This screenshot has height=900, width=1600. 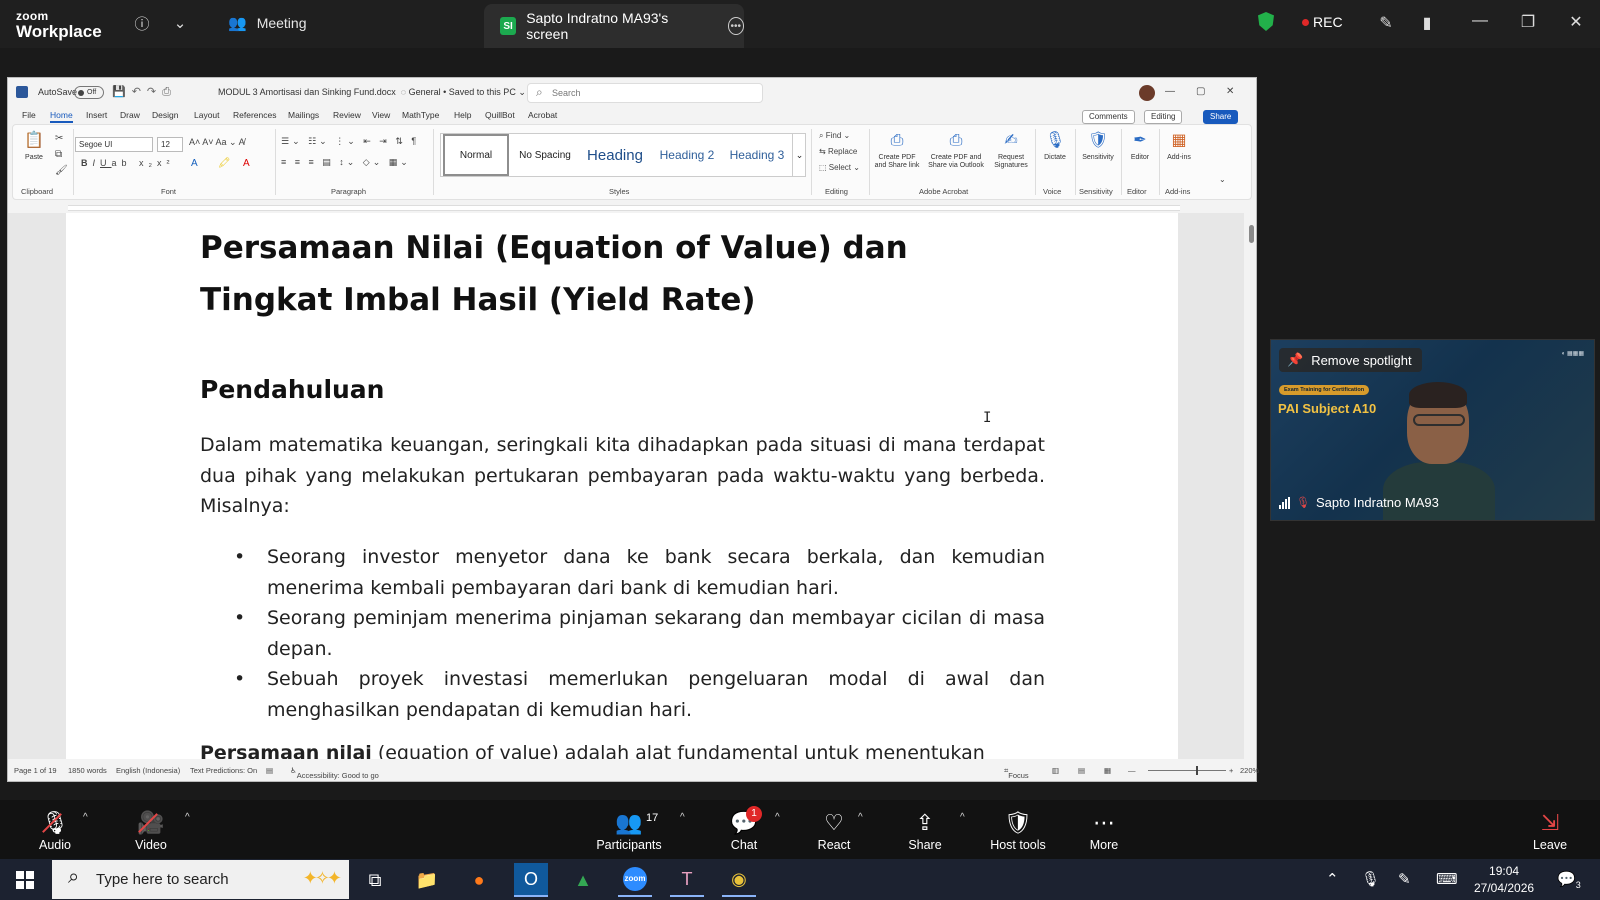 What do you see at coordinates (224, 163) in the screenshot?
I see `highlight-icon: 🖍` at bounding box center [224, 163].